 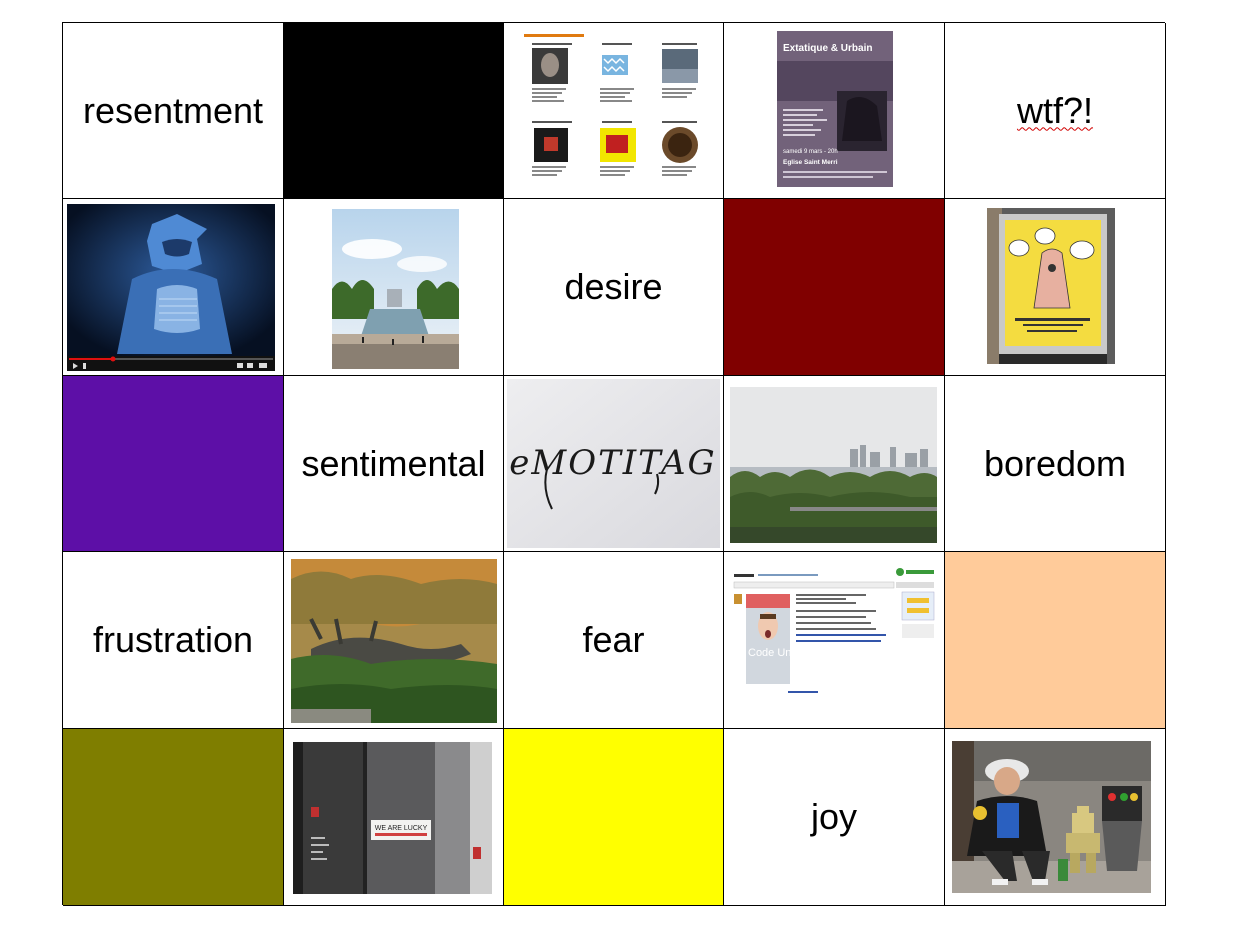 I want to click on cell-skyline, so click(x=834, y=464).